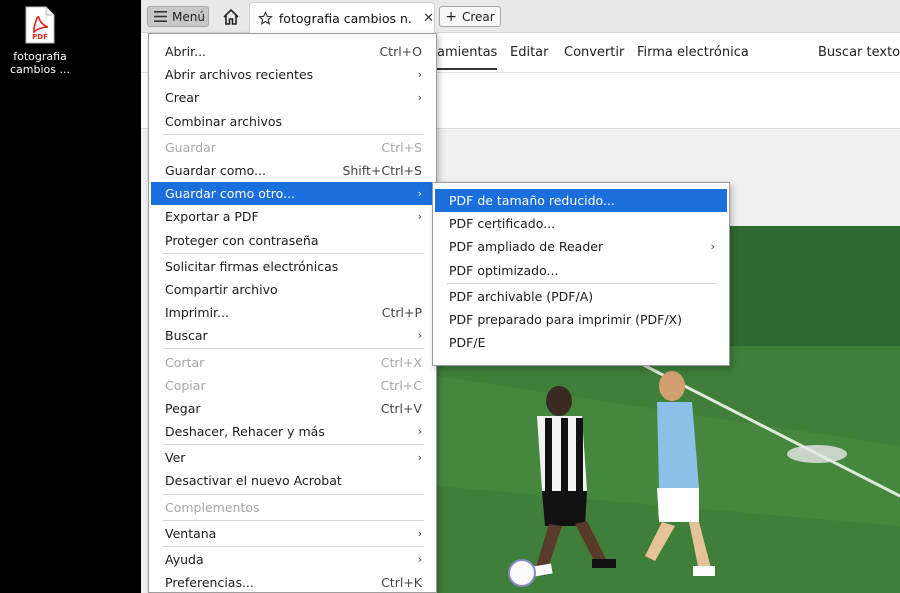 Image resolution: width=900 pixels, height=593 pixels. What do you see at coordinates (526, 247) in the screenshot?
I see `menu-item-label: PDF ampliado de Reader` at bounding box center [526, 247].